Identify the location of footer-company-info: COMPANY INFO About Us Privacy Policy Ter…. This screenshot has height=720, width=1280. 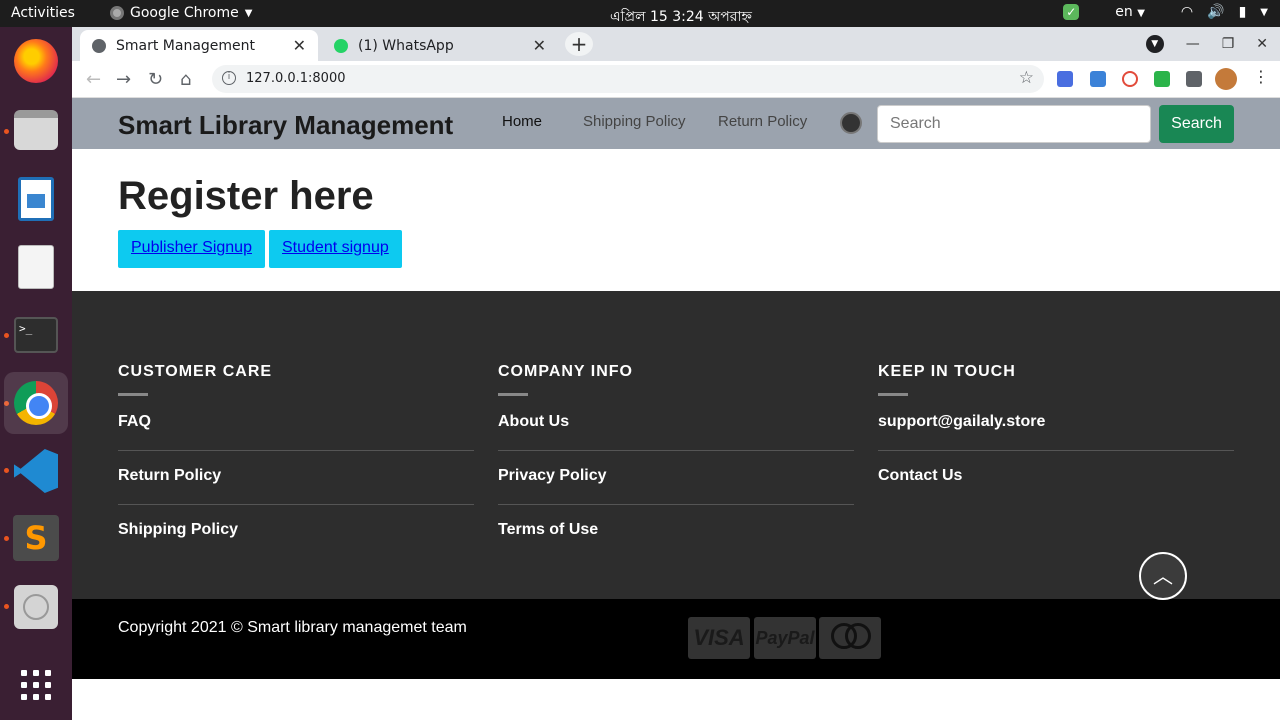
(676, 460).